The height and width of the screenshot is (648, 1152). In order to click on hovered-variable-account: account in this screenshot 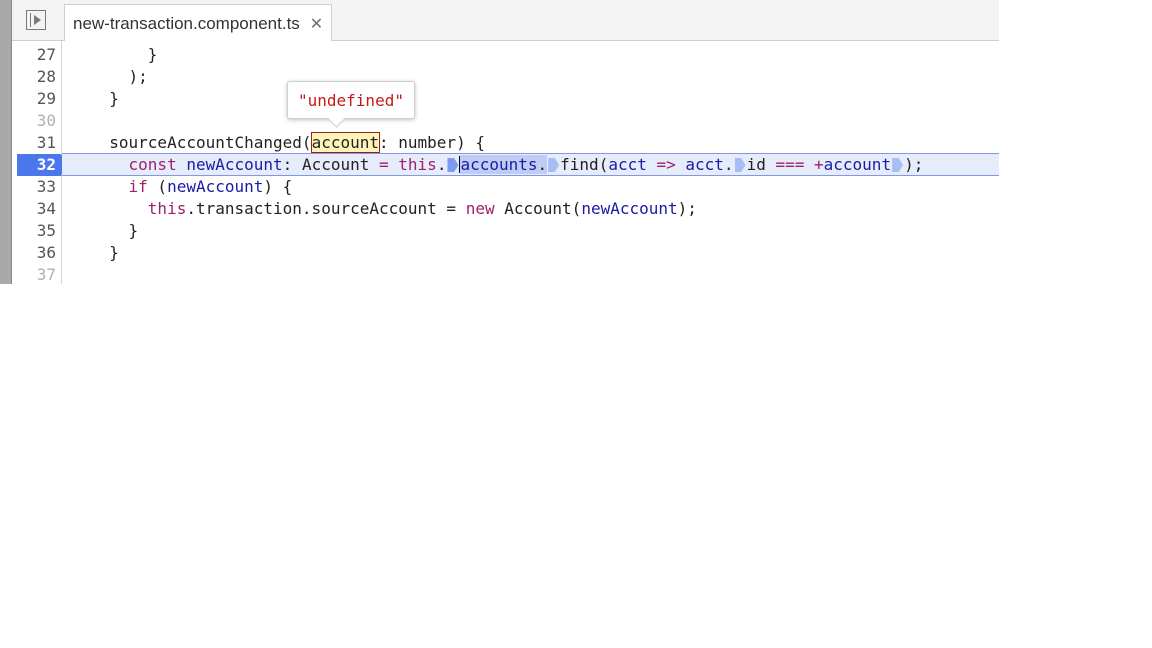, I will do `click(345, 142)`.